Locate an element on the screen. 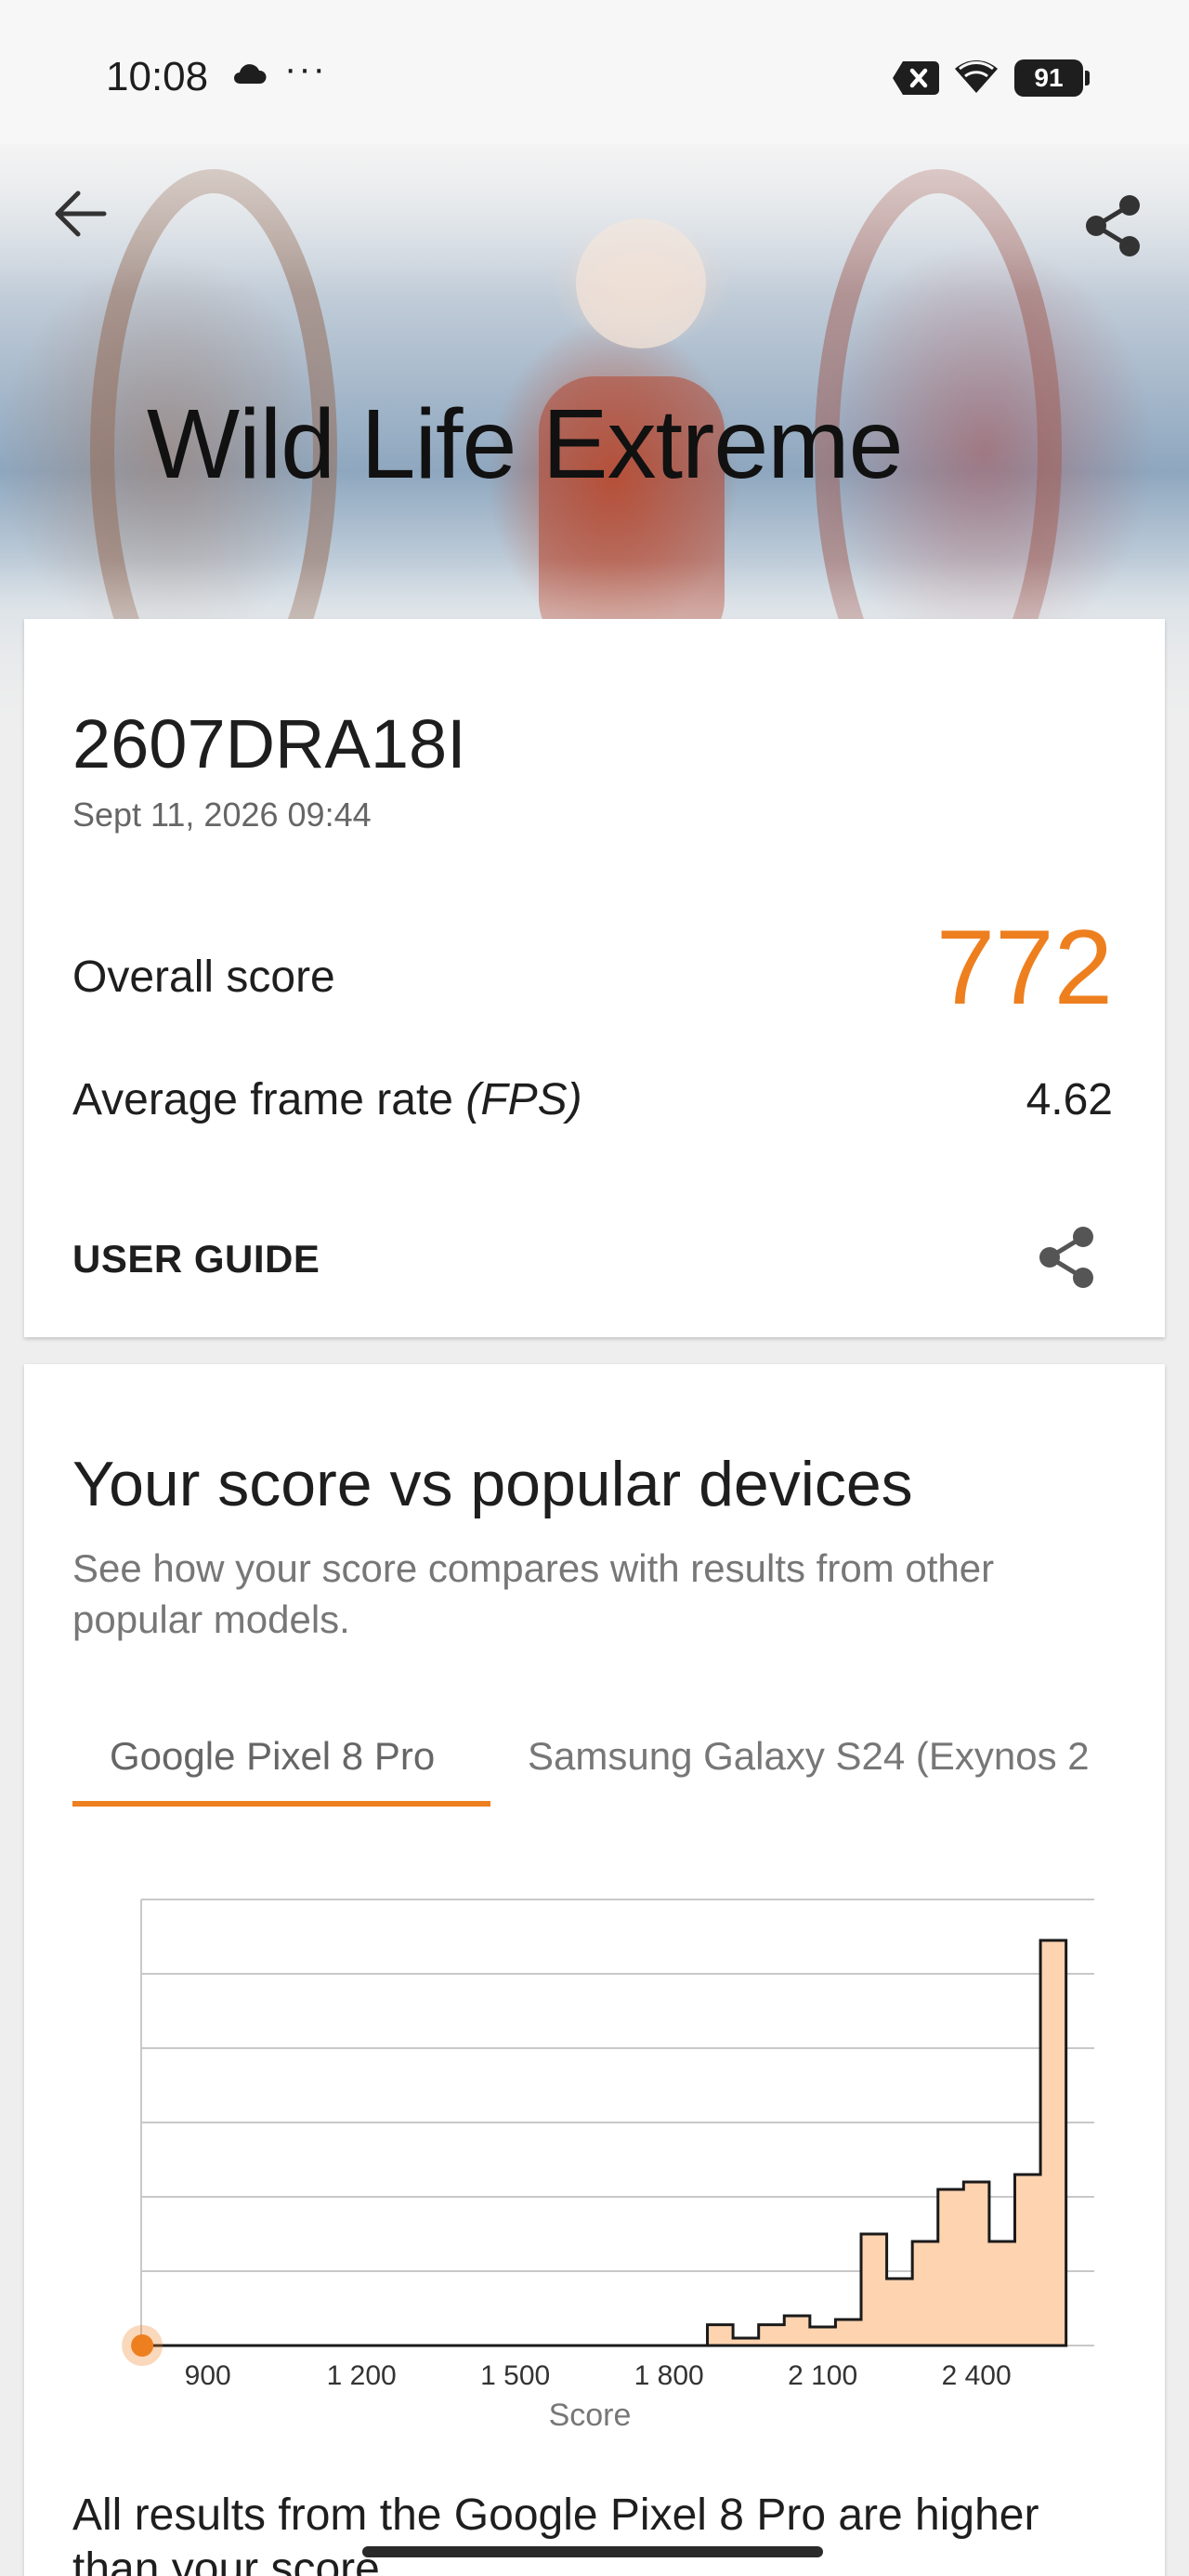 Image resolution: width=1189 pixels, height=2576 pixels. device-name: 2607DRA18I is located at coordinates (269, 743).